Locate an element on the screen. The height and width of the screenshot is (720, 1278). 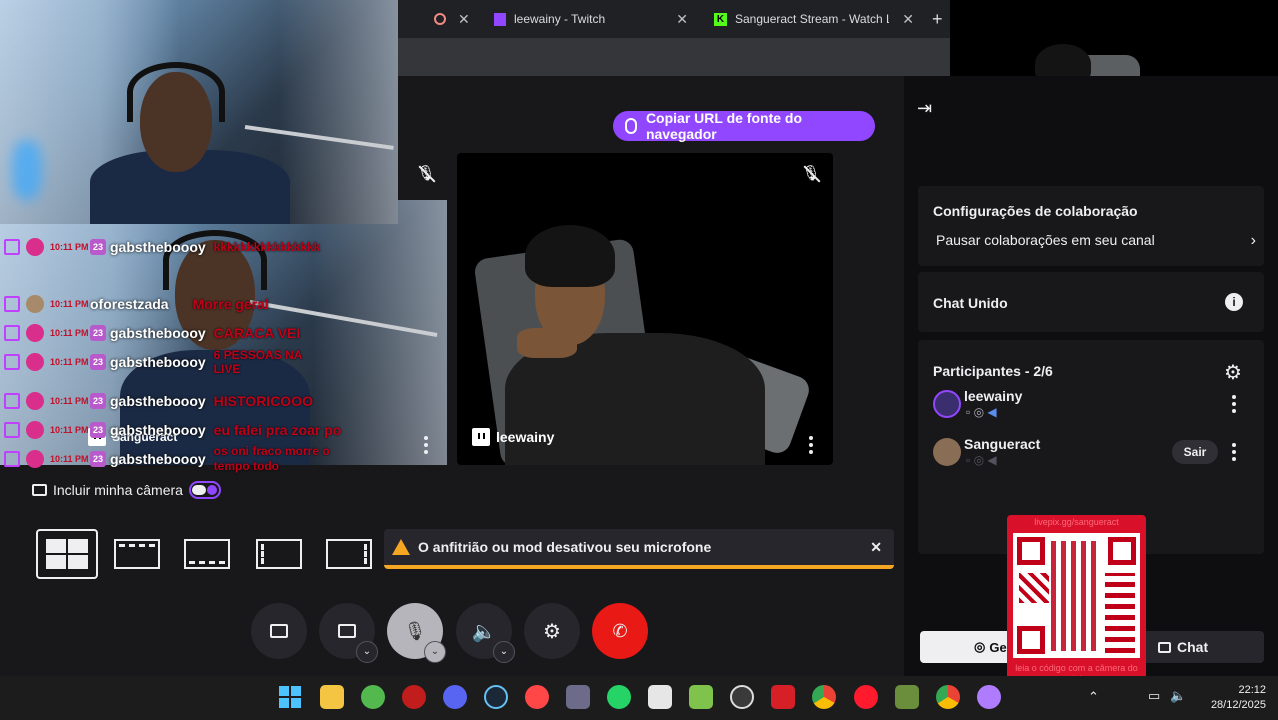
audio-options-chevron-icon: ⌄ is located at coordinates (504, 652).